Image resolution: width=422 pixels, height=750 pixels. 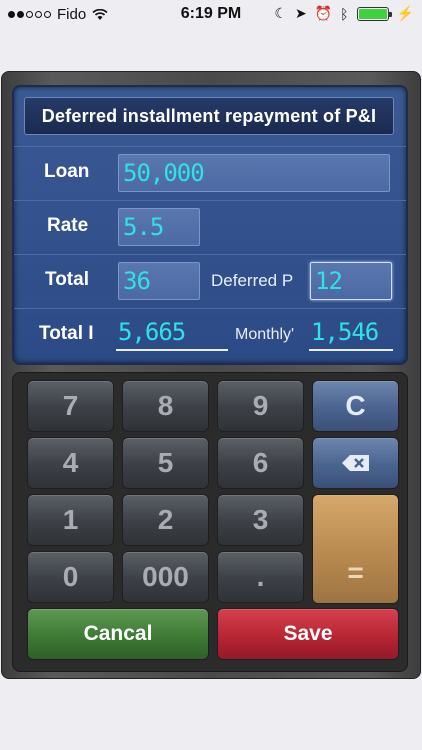 I want to click on key-0: 0, so click(x=70, y=577).